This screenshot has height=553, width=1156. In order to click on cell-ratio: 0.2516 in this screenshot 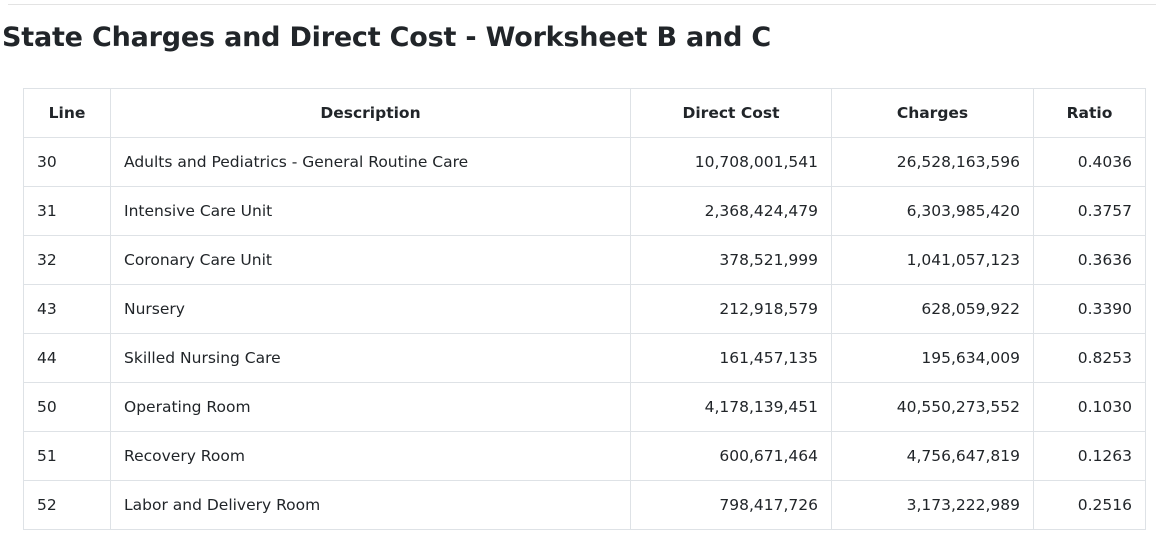, I will do `click(1089, 505)`.